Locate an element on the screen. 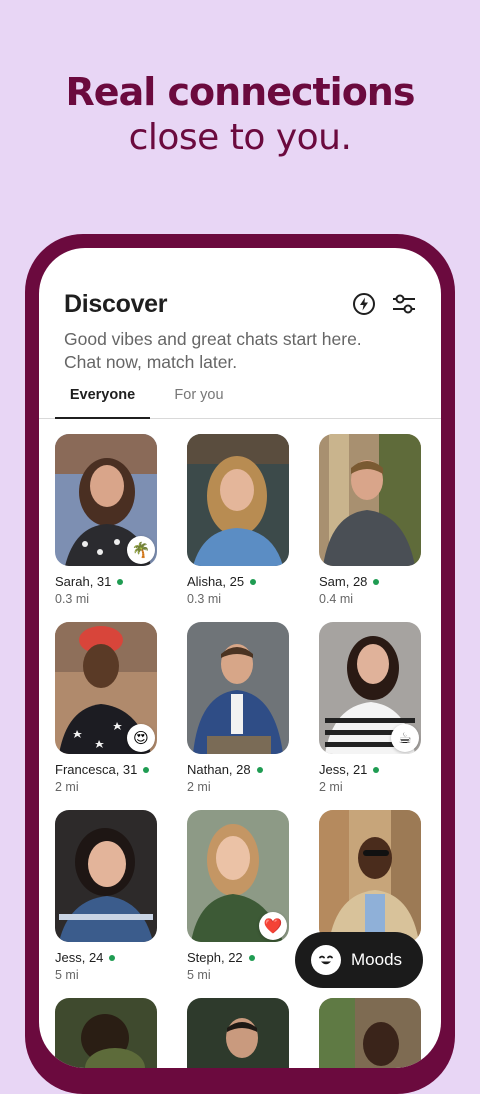 The height and width of the screenshot is (1094, 480). subtitle-line-2: Chat now, match later. is located at coordinates (151, 362).